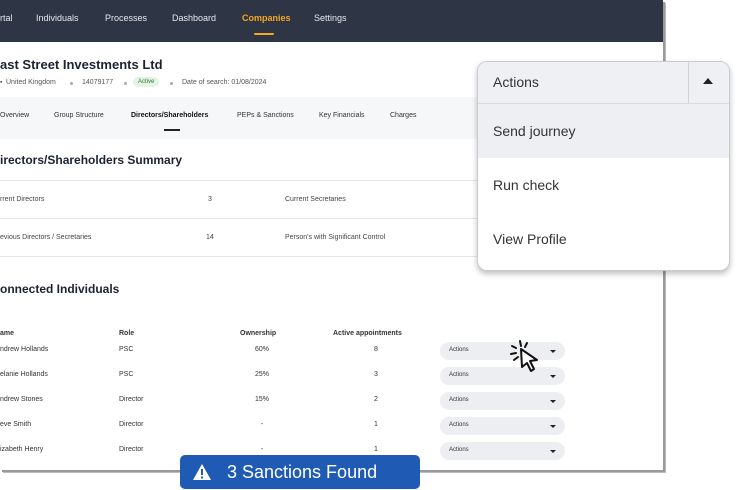 Image resolution: width=756 pixels, height=490 pixels. Describe the element at coordinates (526, 185) in the screenshot. I see `menu-item-label: Run check` at that location.